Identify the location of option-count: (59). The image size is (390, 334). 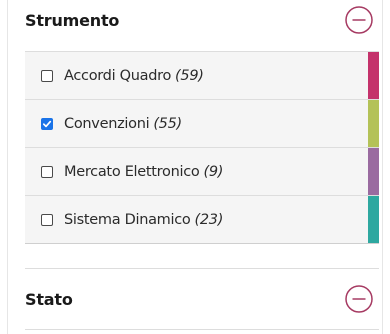
(189, 75).